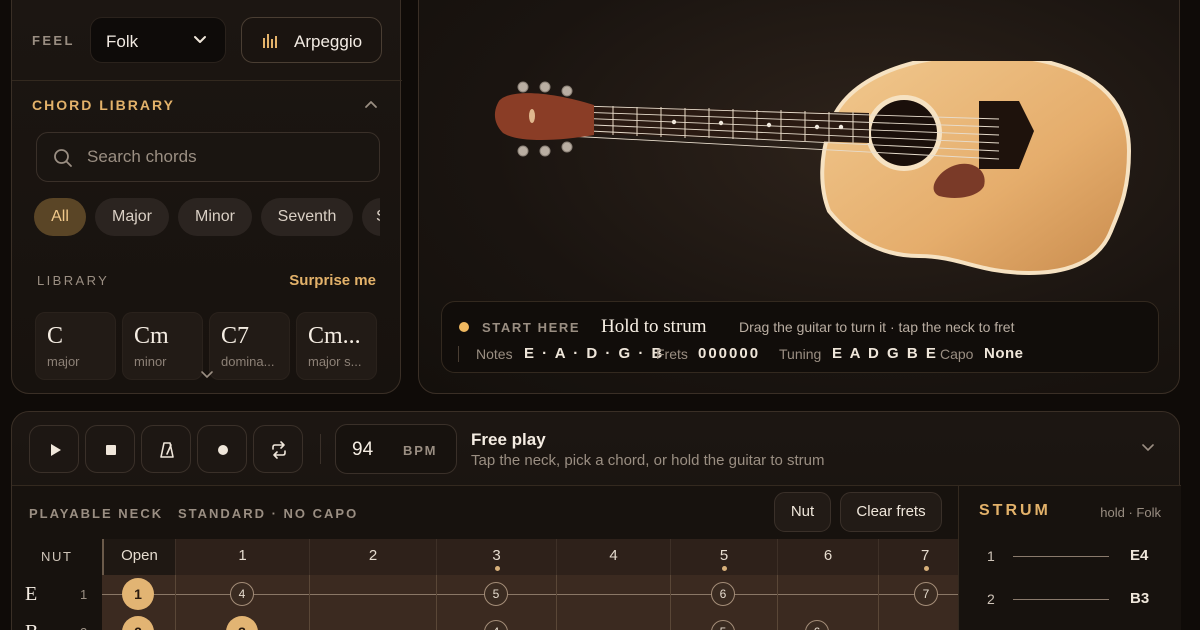  I want to click on chord-card-c: C major, so click(75, 346).